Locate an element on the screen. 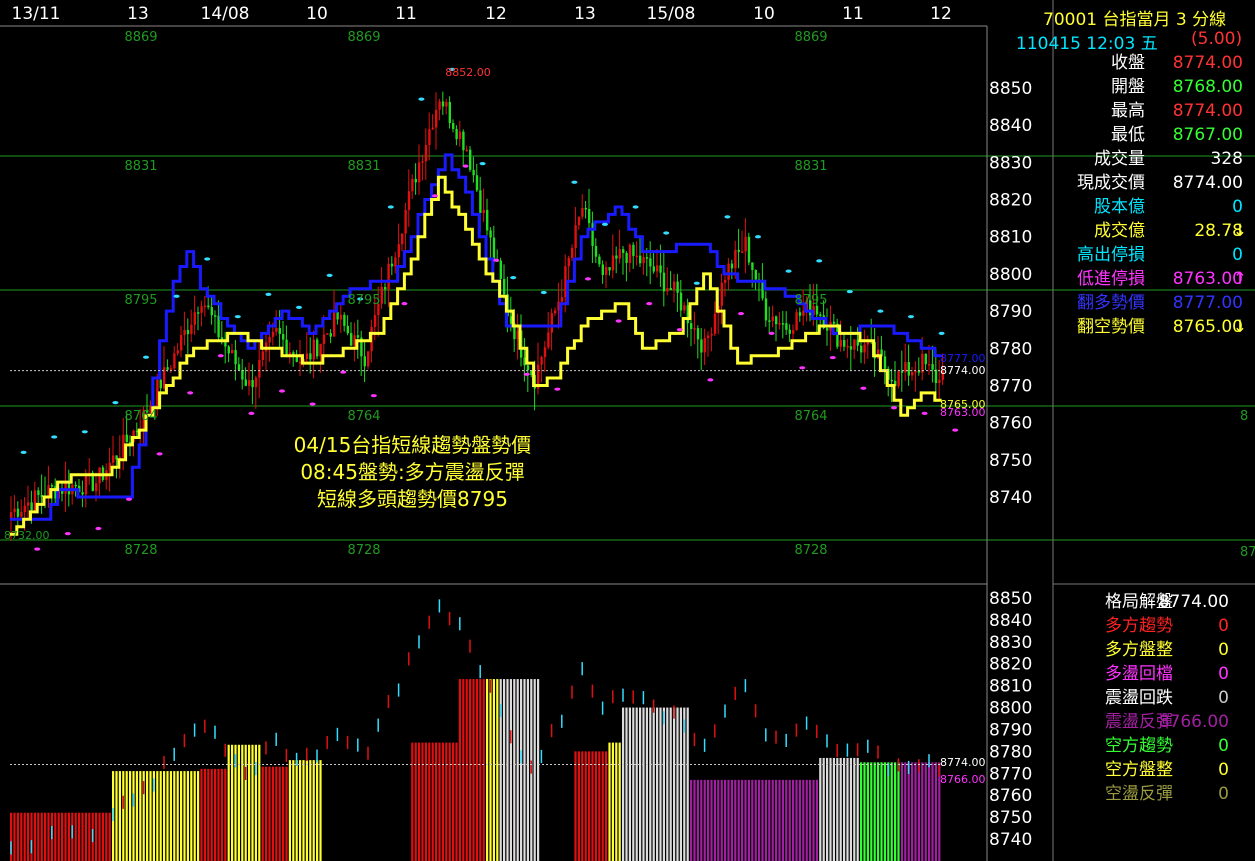 Image resolution: width=1255 pixels, height=861 pixels. trend-arrow-icon: ↑ is located at coordinates (1239, 279).